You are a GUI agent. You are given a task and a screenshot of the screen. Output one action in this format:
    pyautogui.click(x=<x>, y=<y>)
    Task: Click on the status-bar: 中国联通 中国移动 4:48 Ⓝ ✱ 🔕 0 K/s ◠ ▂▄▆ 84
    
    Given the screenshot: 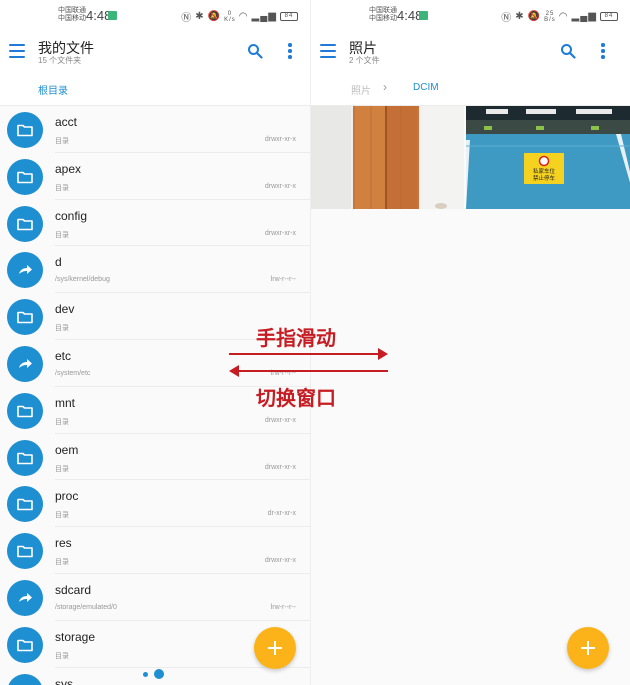 What is the action you would take?
    pyautogui.click(x=155, y=15)
    